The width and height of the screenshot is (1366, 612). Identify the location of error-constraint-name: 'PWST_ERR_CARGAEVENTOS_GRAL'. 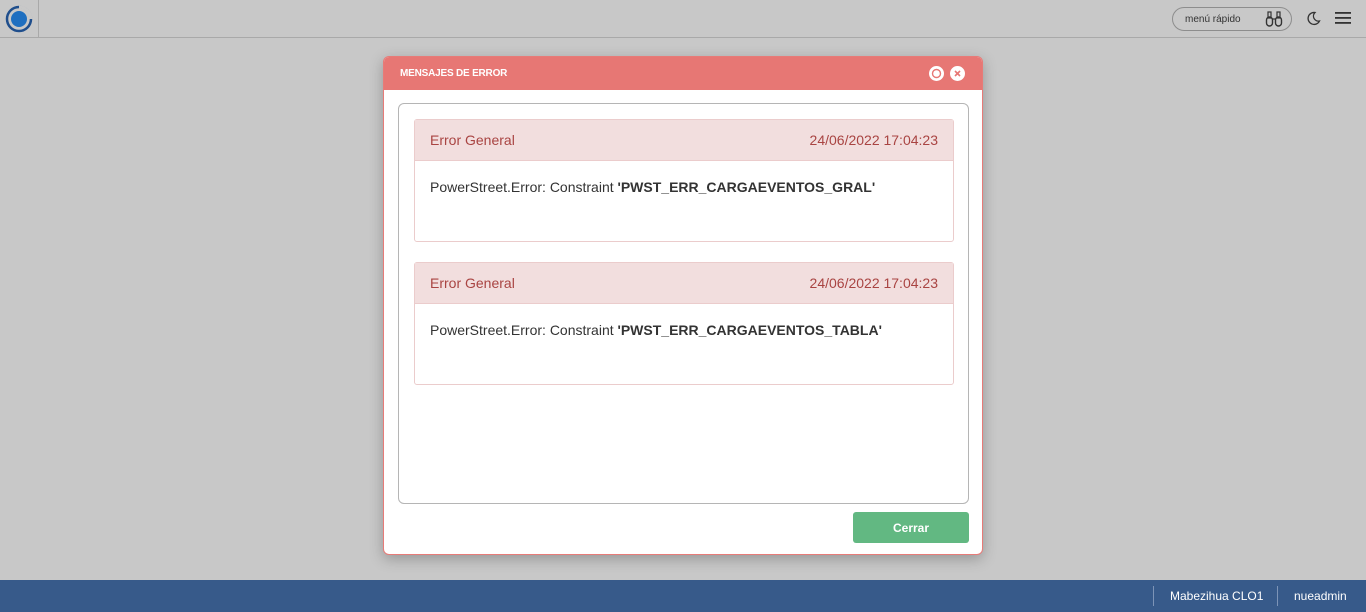
(746, 187).